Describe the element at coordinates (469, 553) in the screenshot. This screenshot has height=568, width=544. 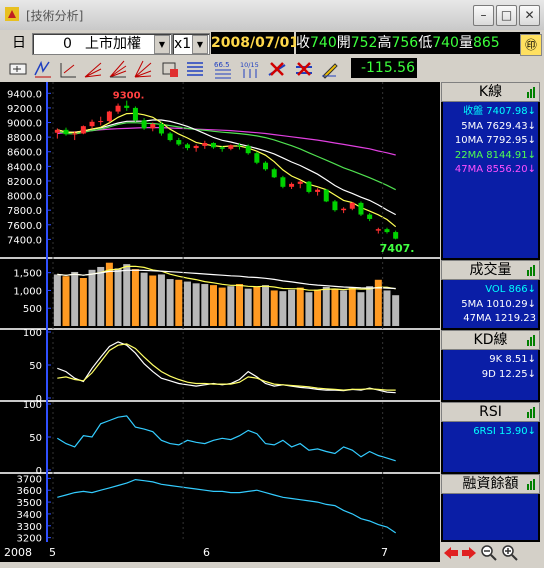
I see `scroll-right-icon` at that location.